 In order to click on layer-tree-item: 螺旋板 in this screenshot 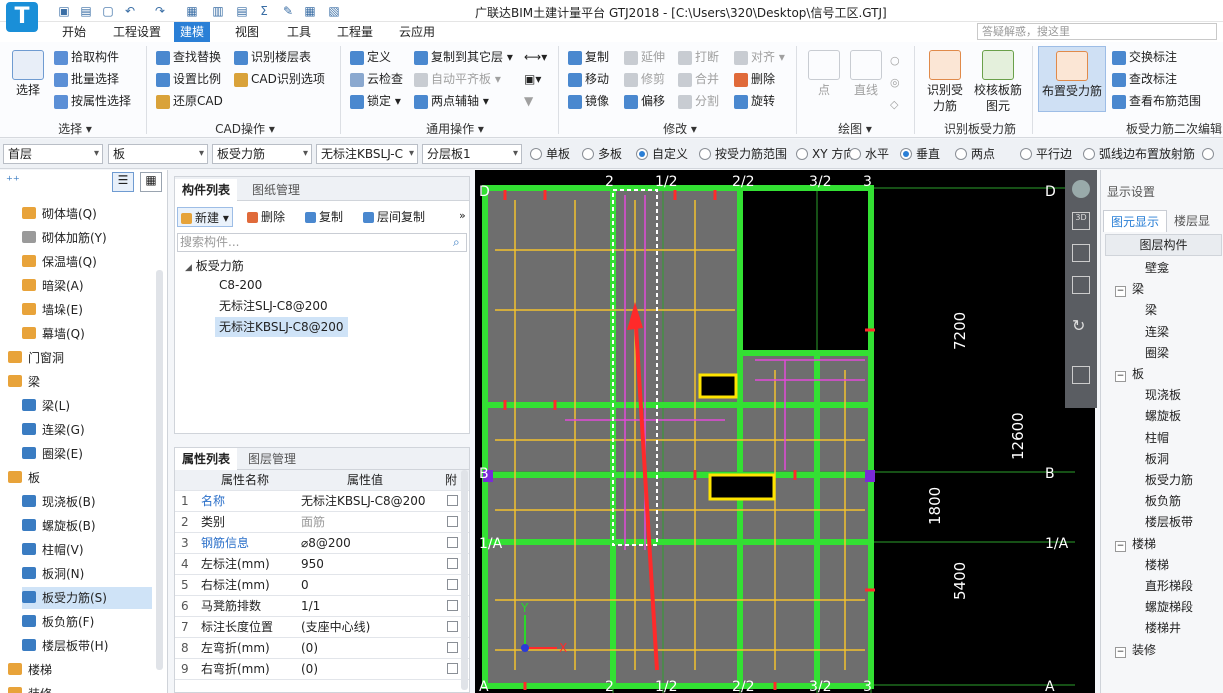, I will do `click(1163, 416)`.